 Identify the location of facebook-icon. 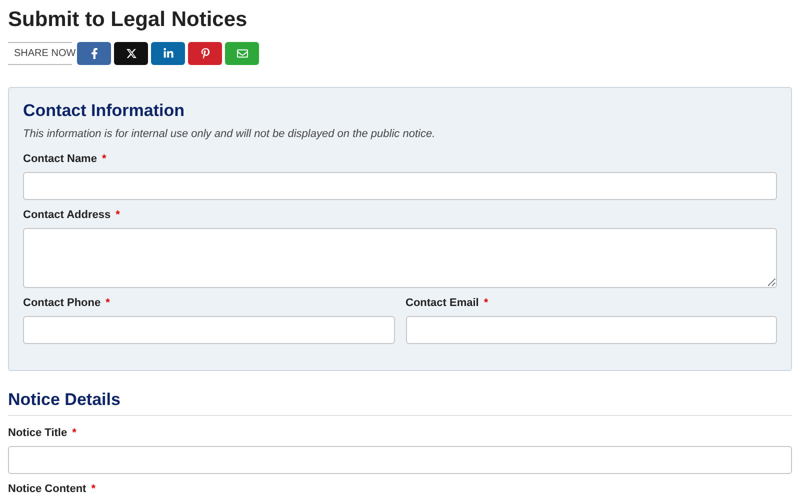
(94, 53).